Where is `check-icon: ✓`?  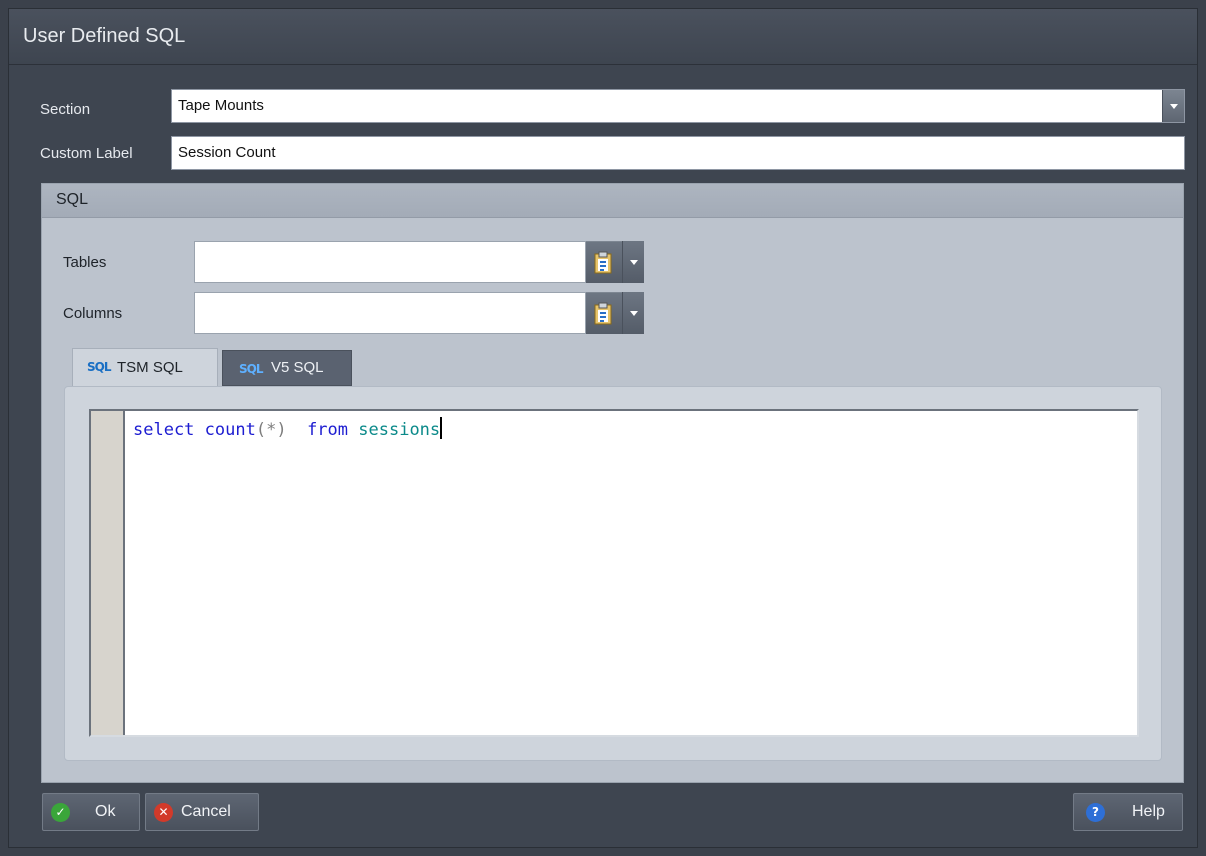 check-icon: ✓ is located at coordinates (60, 812).